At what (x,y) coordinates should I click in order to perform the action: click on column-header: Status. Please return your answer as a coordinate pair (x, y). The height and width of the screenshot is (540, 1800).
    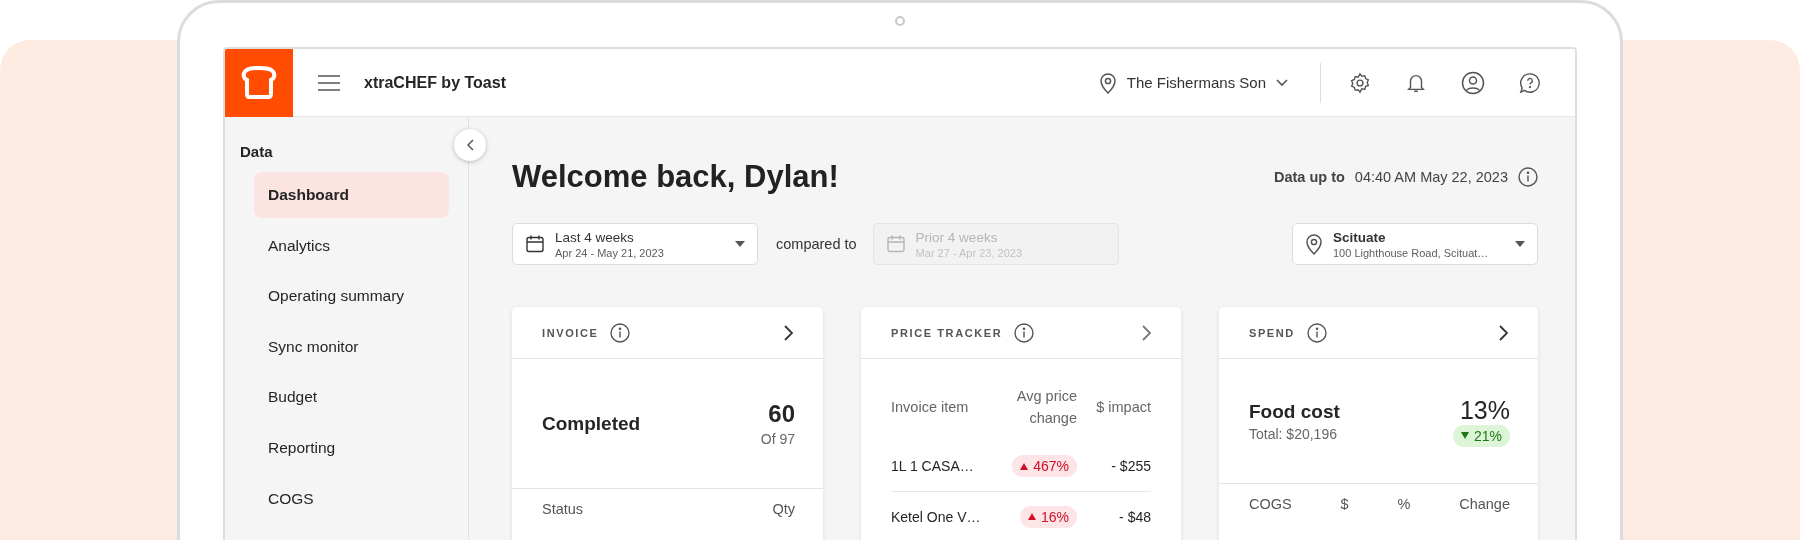
    Looking at the image, I should click on (563, 509).